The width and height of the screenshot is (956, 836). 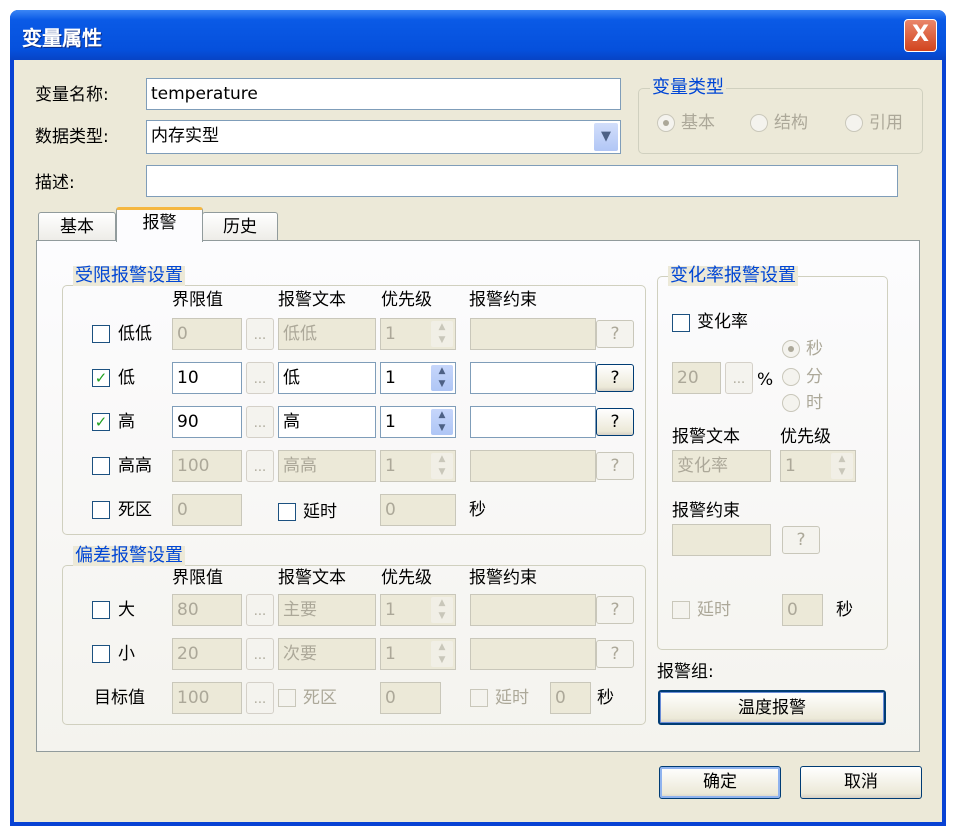 What do you see at coordinates (844, 610) in the screenshot?
I see `rate-delay-unit: 秒` at bounding box center [844, 610].